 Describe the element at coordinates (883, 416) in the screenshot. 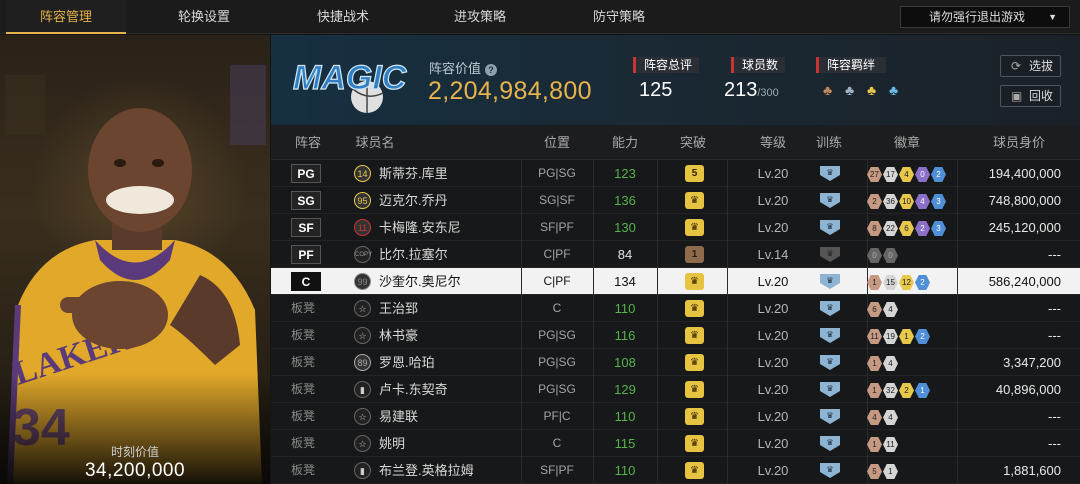

I see `badge-list: 44` at that location.